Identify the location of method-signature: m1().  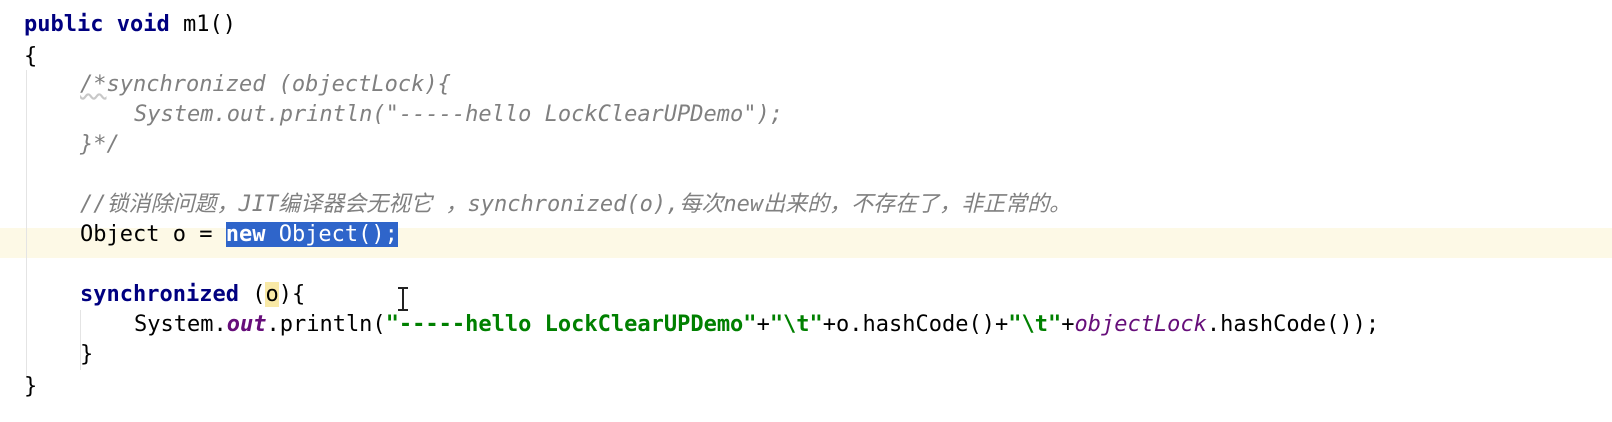
(202, 24).